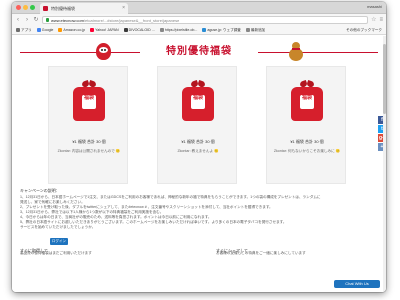 This screenshot has height=300, width=400. What do you see at coordinates (199, 8) in the screenshot?
I see `tab-bar: 特別優待福袋 × masashi` at bounding box center [199, 8].